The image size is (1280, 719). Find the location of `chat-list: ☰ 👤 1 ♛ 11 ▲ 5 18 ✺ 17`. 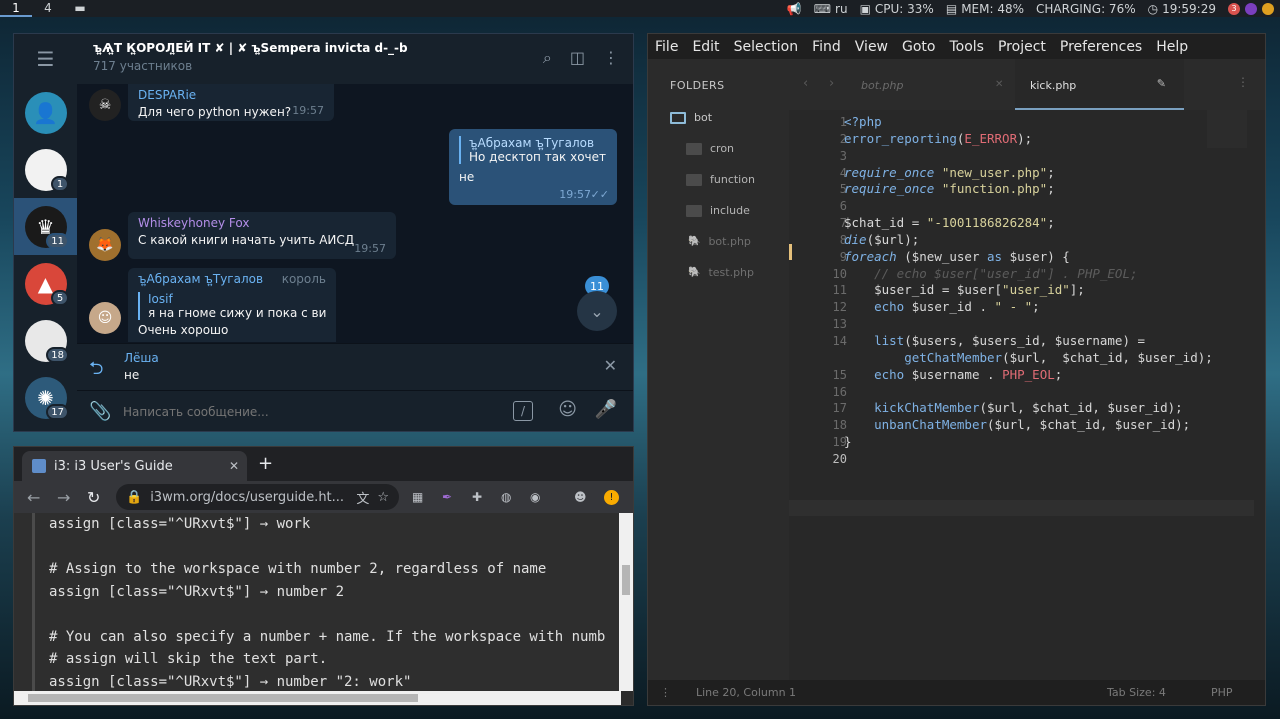

chat-list: ☰ 👤 1 ♛ 11 ▲ 5 18 ✺ 17 is located at coordinates (45, 232).